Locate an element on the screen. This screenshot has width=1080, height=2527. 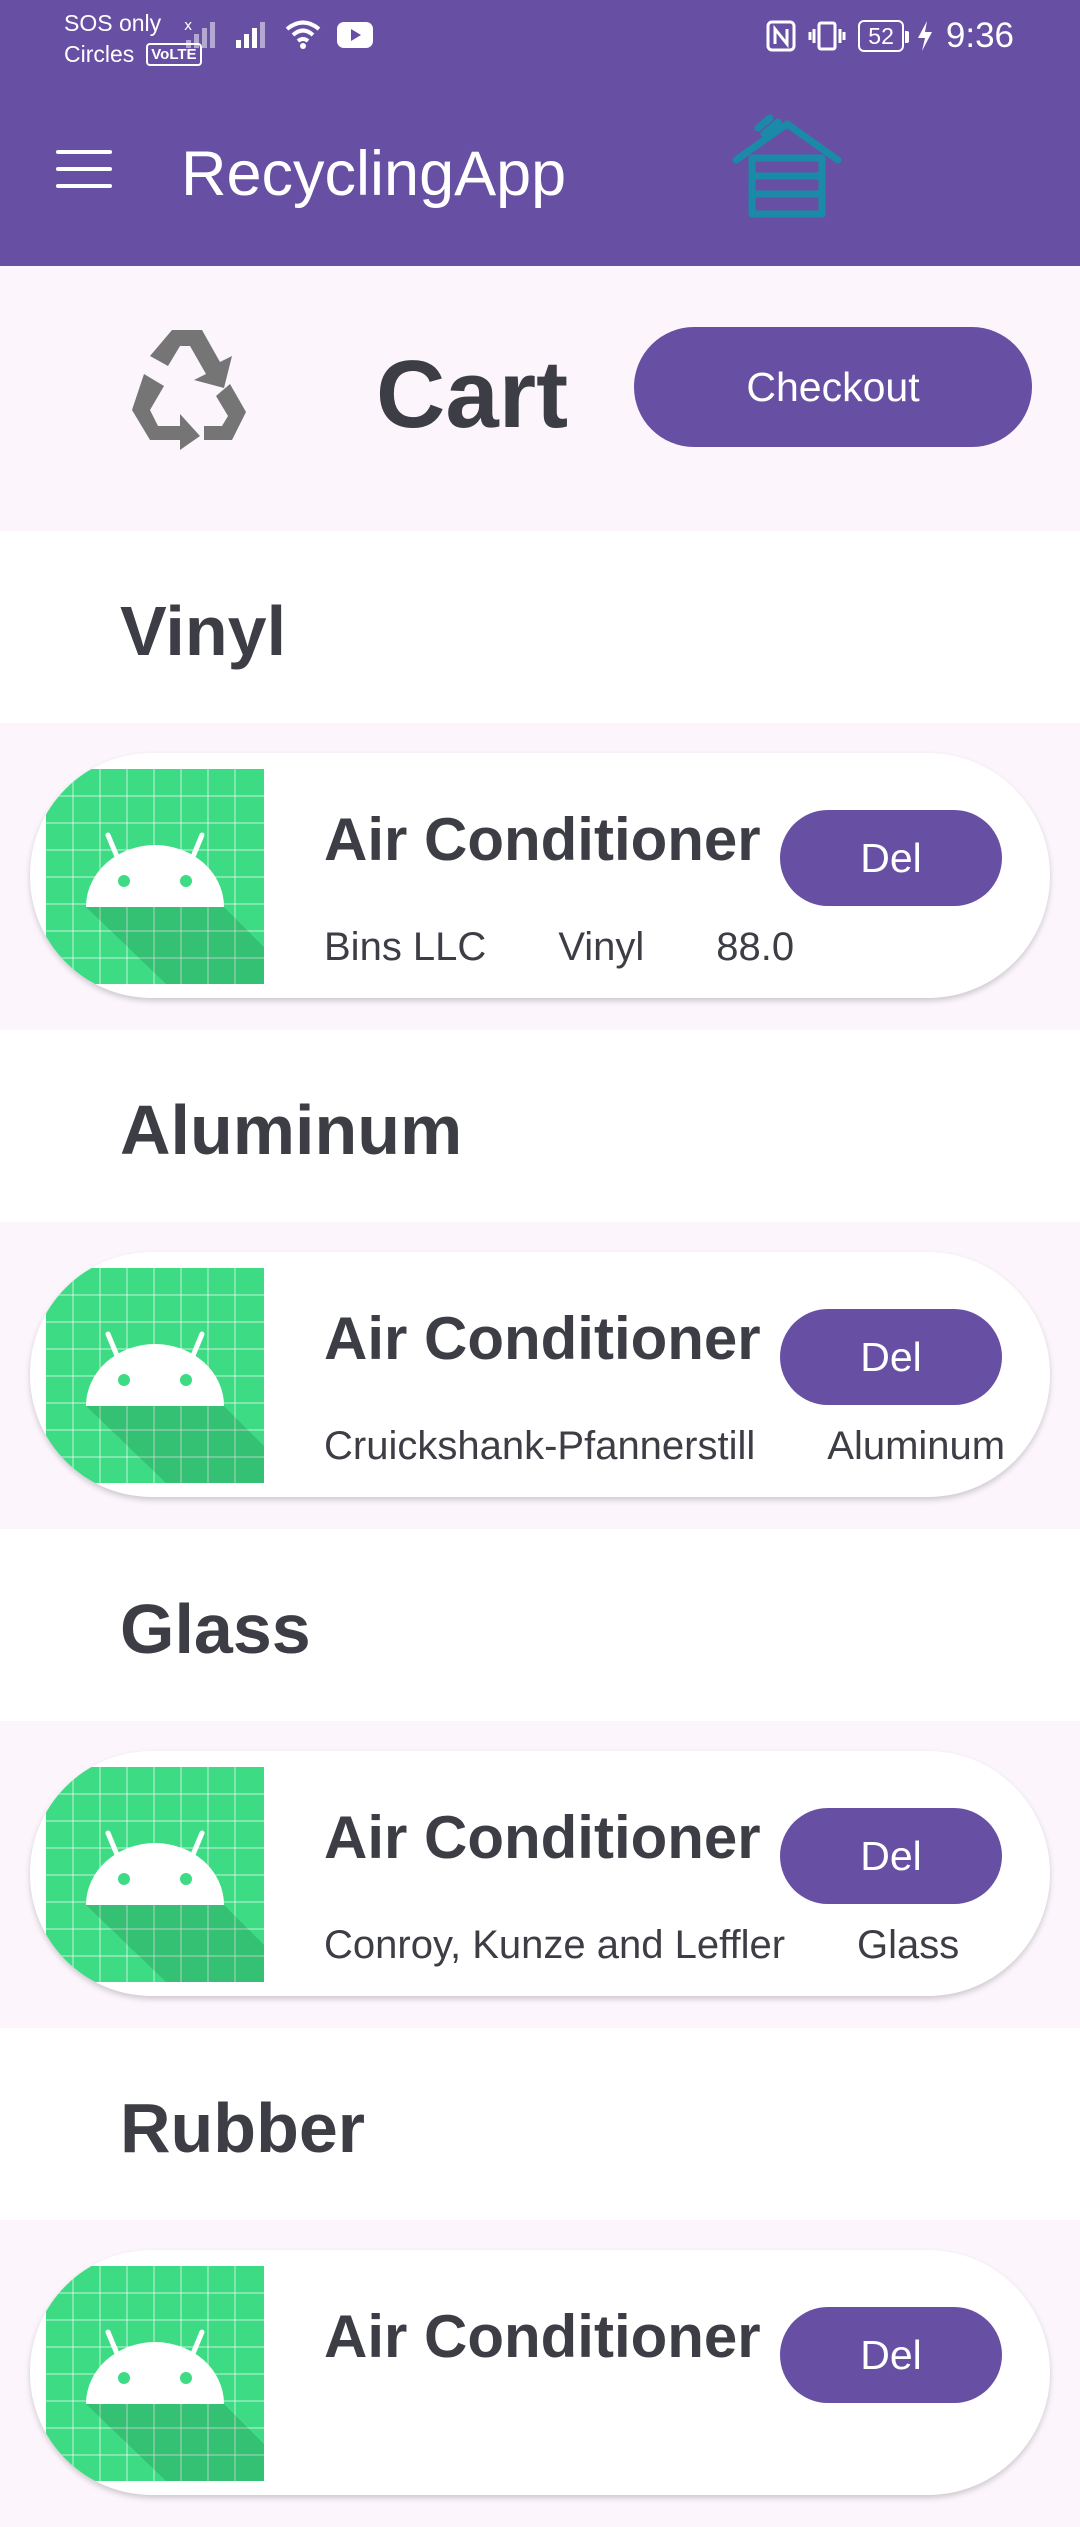
hamburger-menu-icon is located at coordinates (84, 170).